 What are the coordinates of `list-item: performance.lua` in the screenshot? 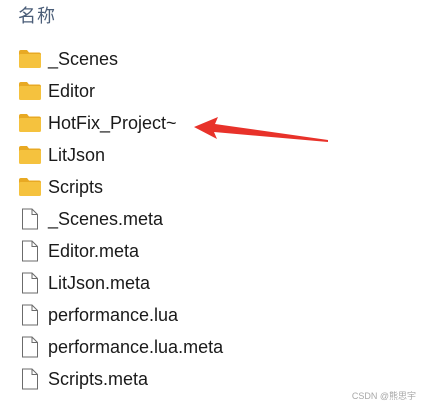 It's located at (168, 315).